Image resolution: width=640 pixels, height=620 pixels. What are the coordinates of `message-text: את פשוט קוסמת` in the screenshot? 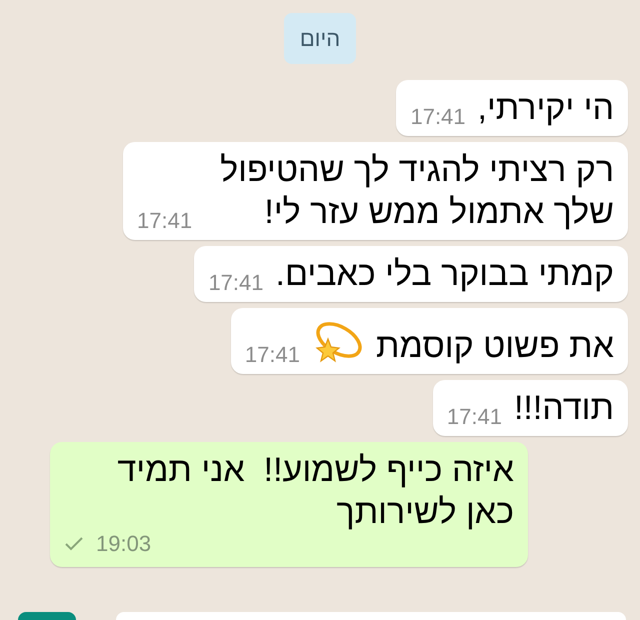 It's located at (495, 346).